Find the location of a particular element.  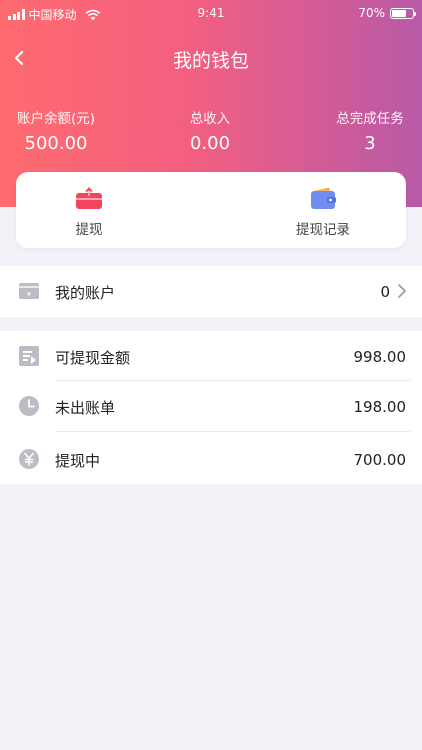

unbilled-label: 未出账单 is located at coordinates (85, 408).